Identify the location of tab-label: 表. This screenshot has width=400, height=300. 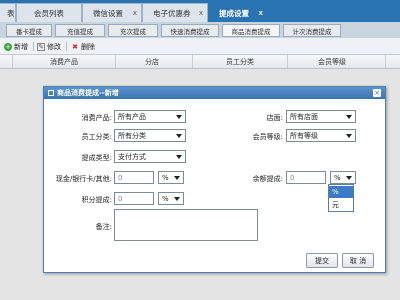
(11, 13).